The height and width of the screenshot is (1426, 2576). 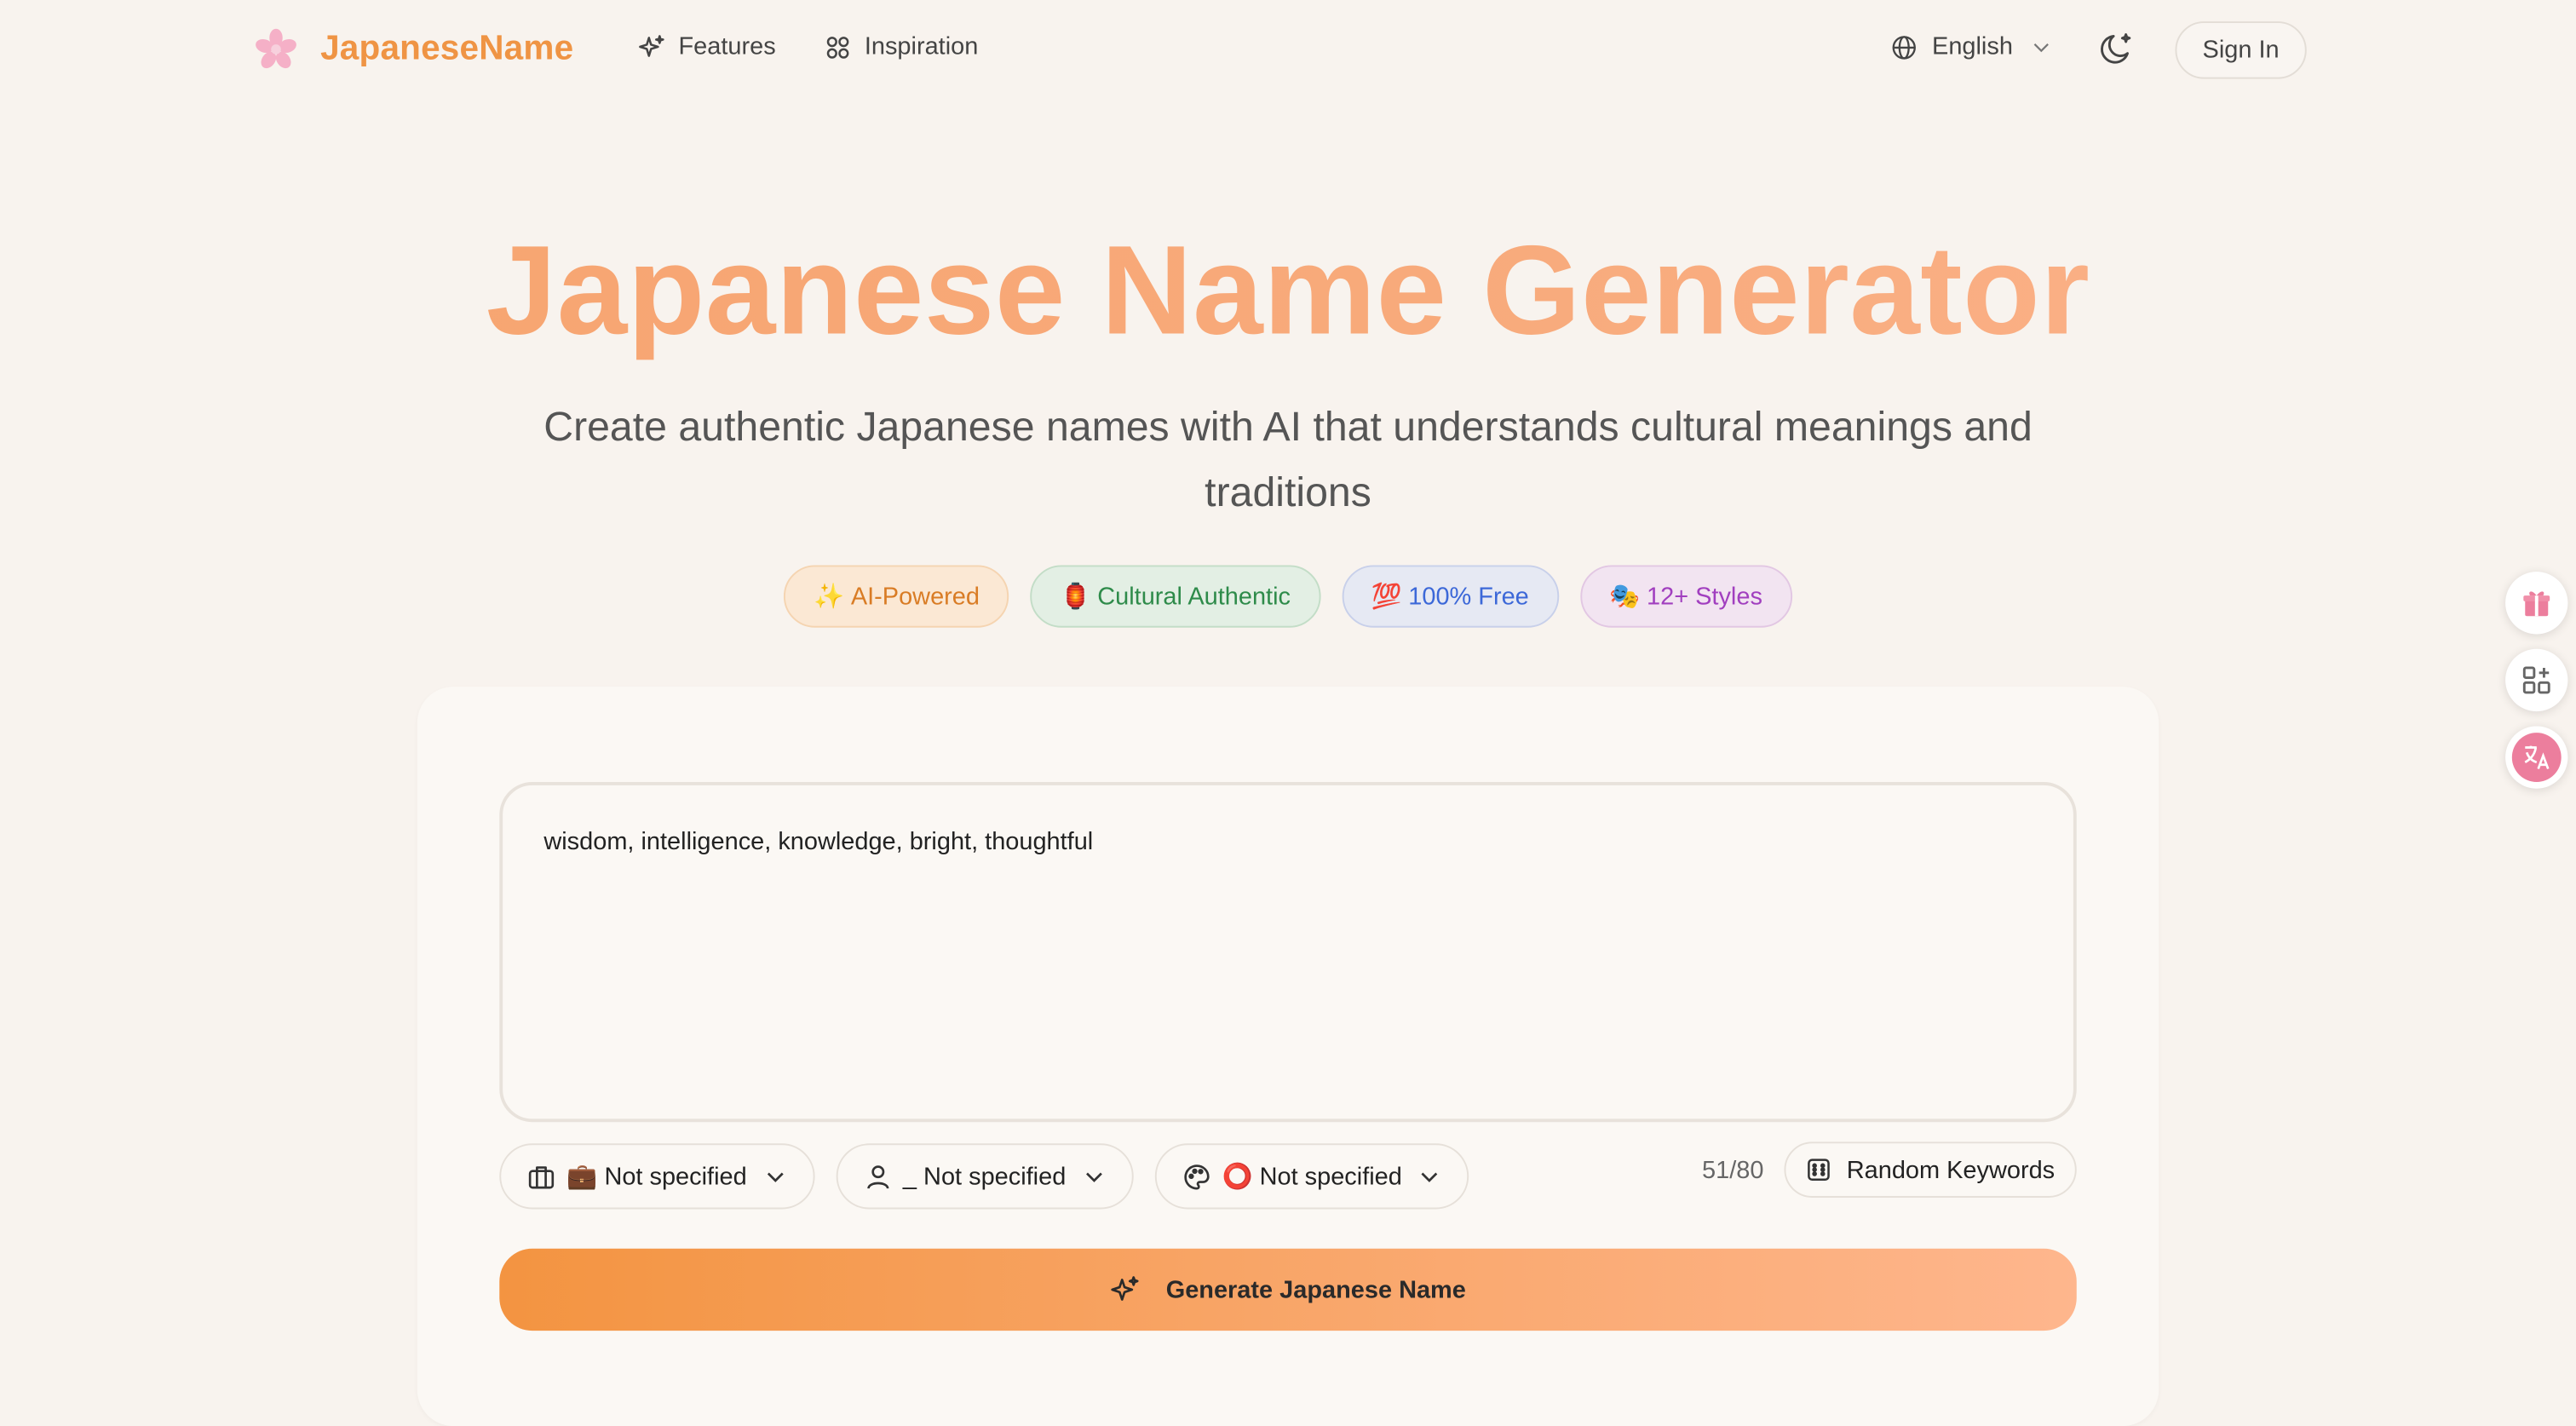 I want to click on sparkle-emoji-icon: ✨, so click(x=830, y=598).